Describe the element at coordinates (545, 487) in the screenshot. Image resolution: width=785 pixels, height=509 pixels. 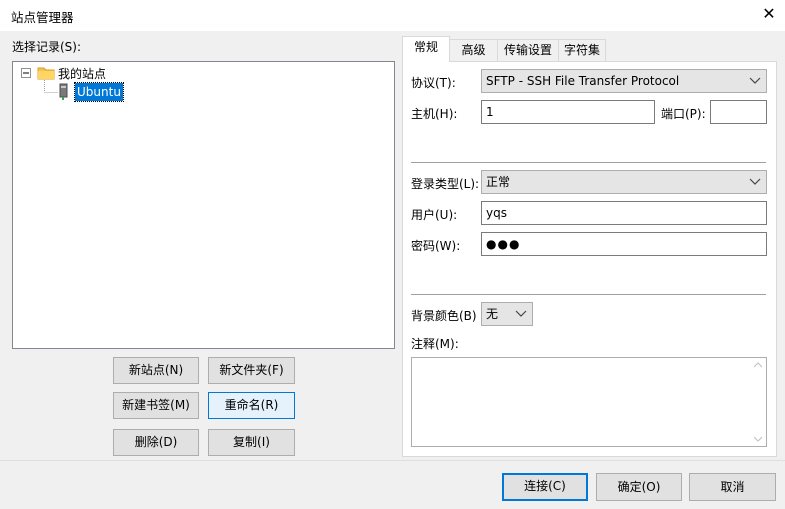
I see `connect-button: 连接(C)` at that location.